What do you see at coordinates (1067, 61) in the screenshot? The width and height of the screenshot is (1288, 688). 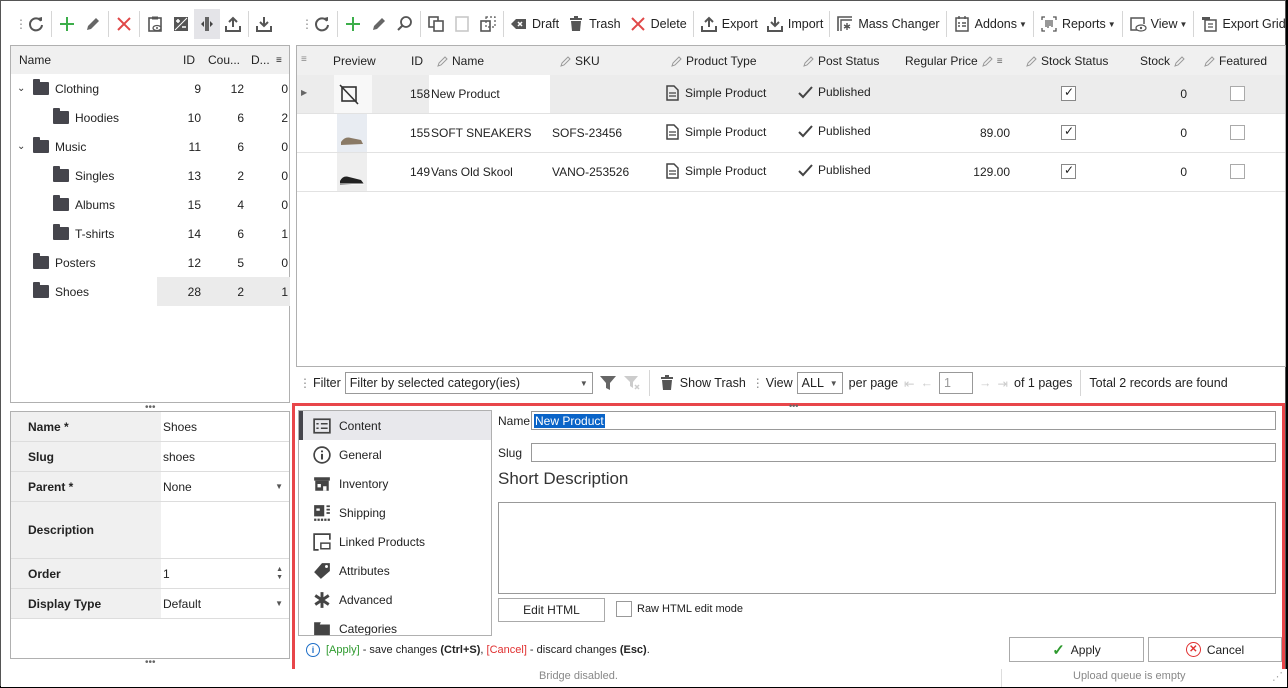 I see `column-header-stock-status: Stock Status` at bounding box center [1067, 61].